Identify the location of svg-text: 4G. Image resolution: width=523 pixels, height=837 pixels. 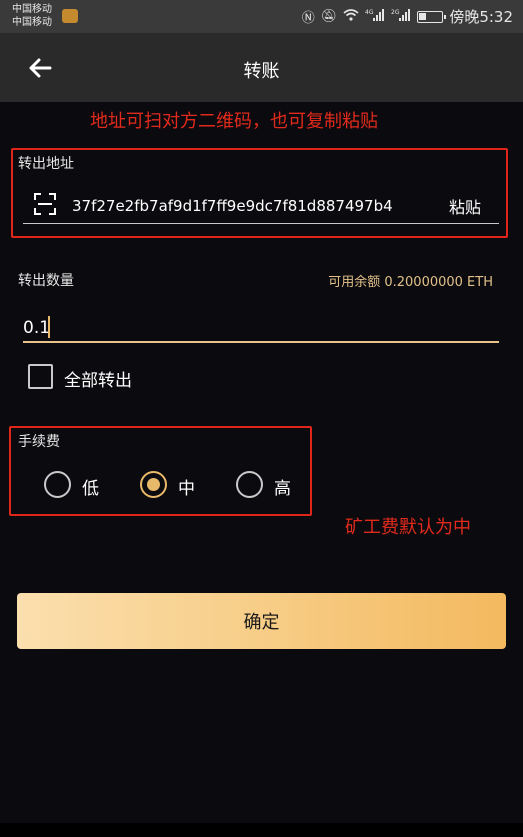
(369, 12).